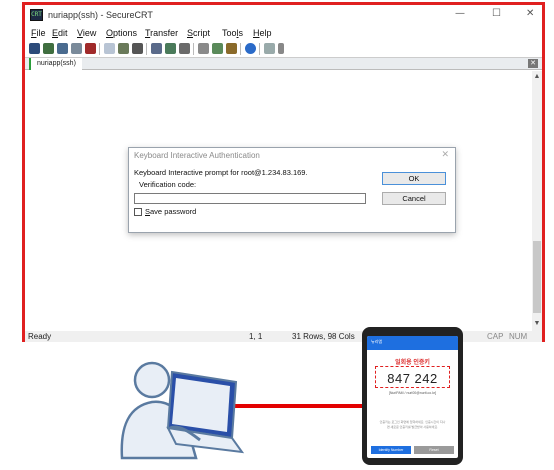 The height and width of the screenshot is (470, 554). I want to click on user-at-laptop-illustration, so click(182, 410).